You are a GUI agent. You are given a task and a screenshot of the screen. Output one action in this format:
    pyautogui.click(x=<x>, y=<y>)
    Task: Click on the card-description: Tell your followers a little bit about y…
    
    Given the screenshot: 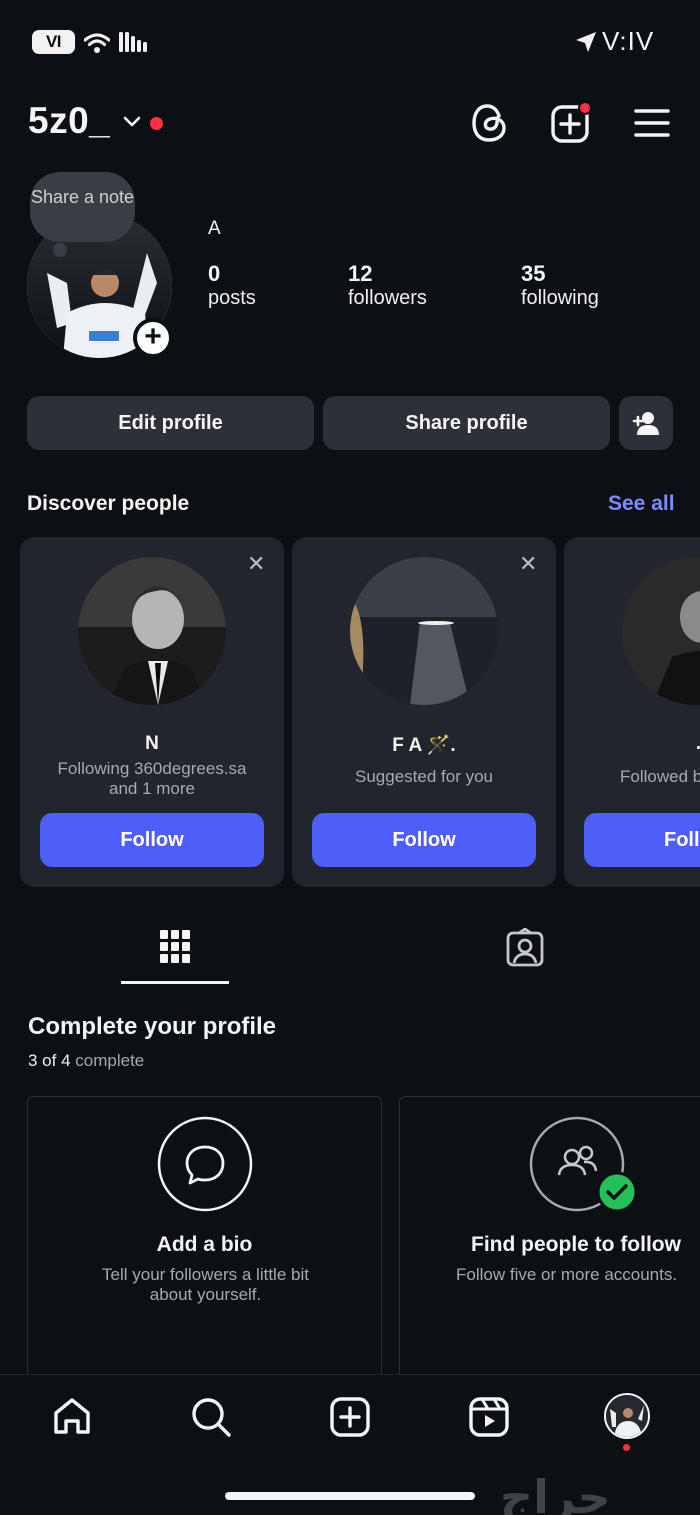 What is the action you would take?
    pyautogui.click(x=205, y=1285)
    